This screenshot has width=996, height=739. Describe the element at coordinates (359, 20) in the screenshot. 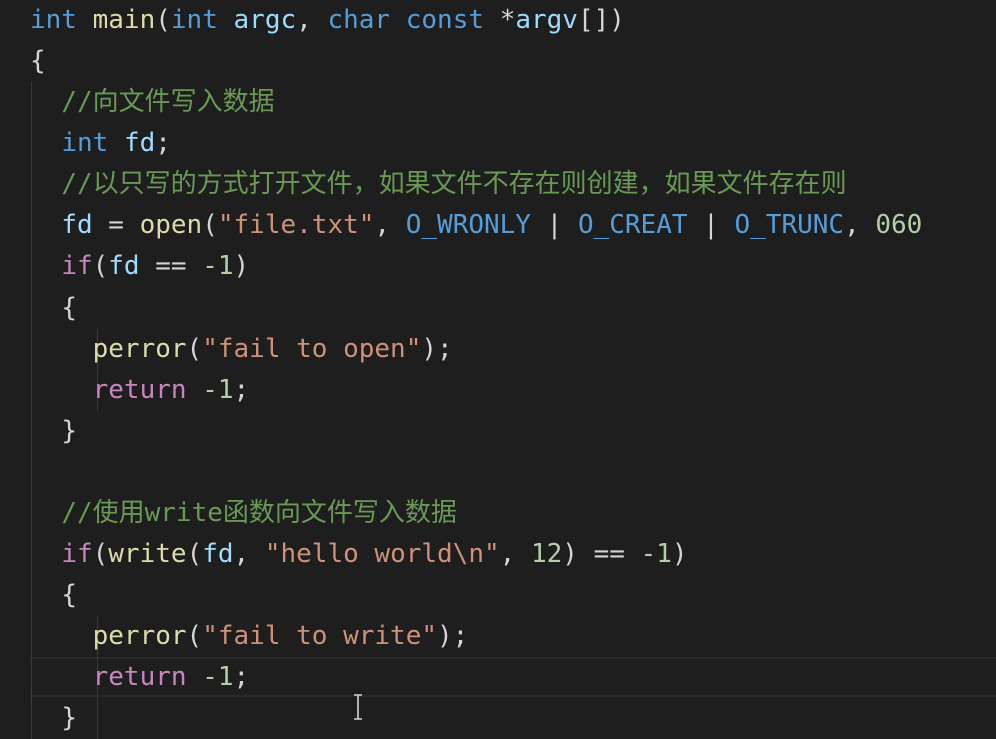

I see `keyword: char` at that location.